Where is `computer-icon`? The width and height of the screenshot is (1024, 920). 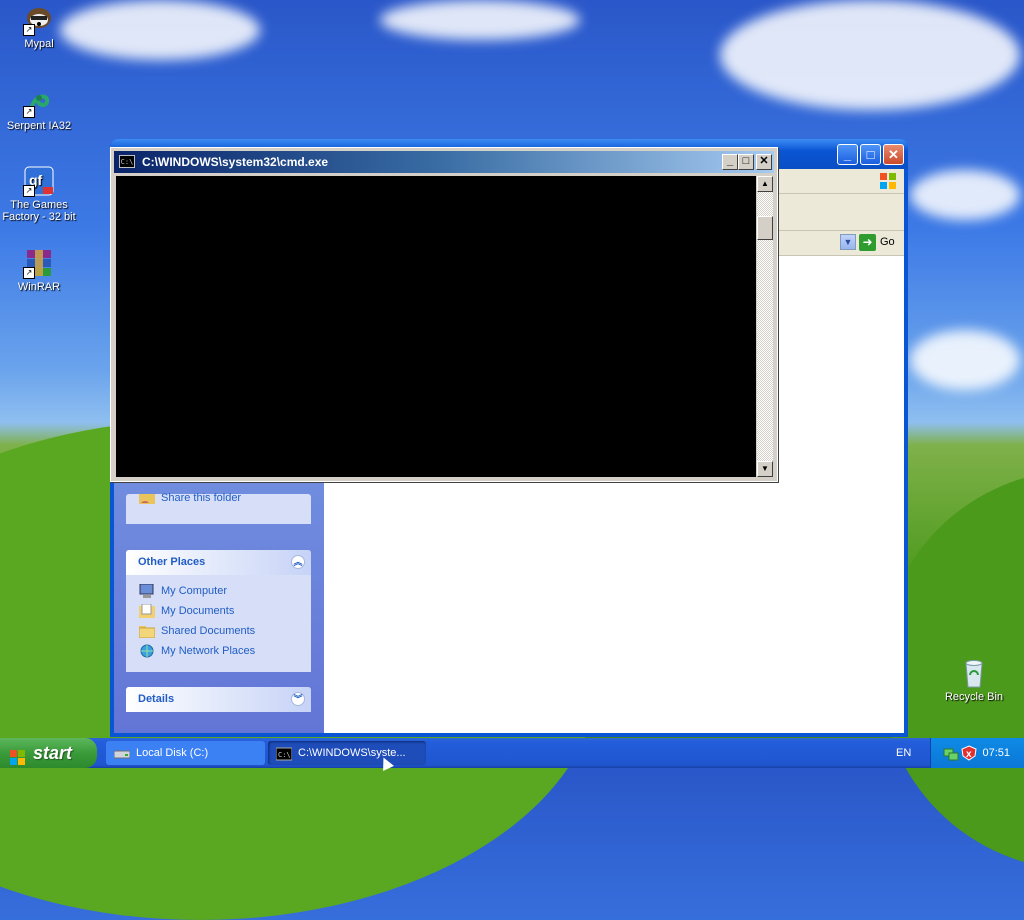 computer-icon is located at coordinates (147, 590).